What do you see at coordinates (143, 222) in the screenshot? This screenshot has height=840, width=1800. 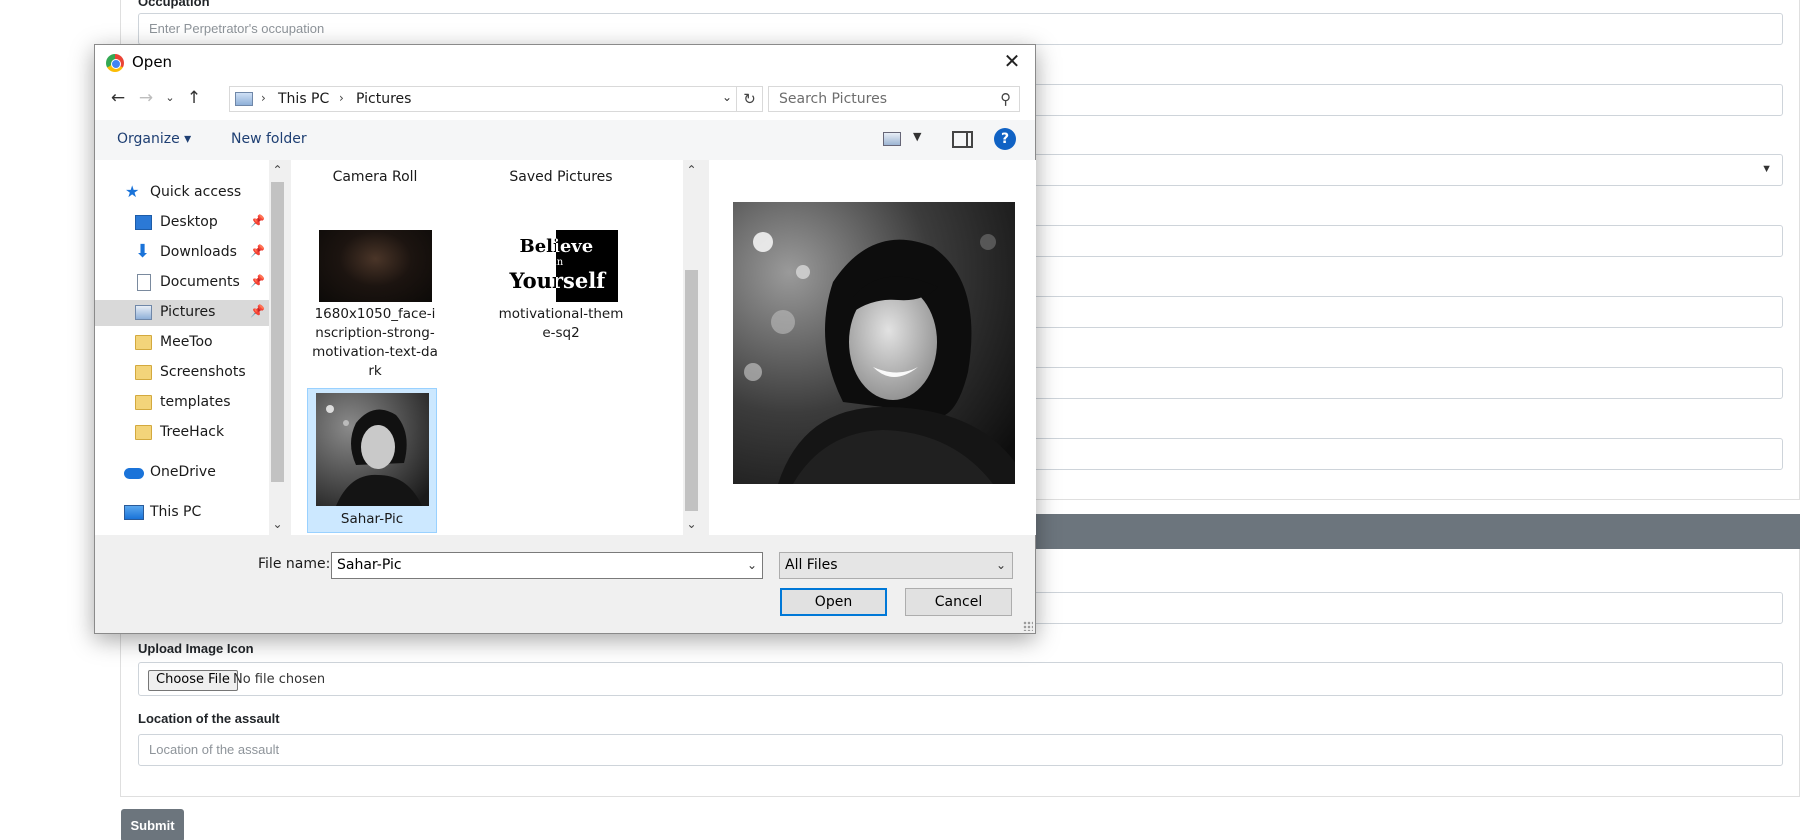 I see `desktop-icon` at bounding box center [143, 222].